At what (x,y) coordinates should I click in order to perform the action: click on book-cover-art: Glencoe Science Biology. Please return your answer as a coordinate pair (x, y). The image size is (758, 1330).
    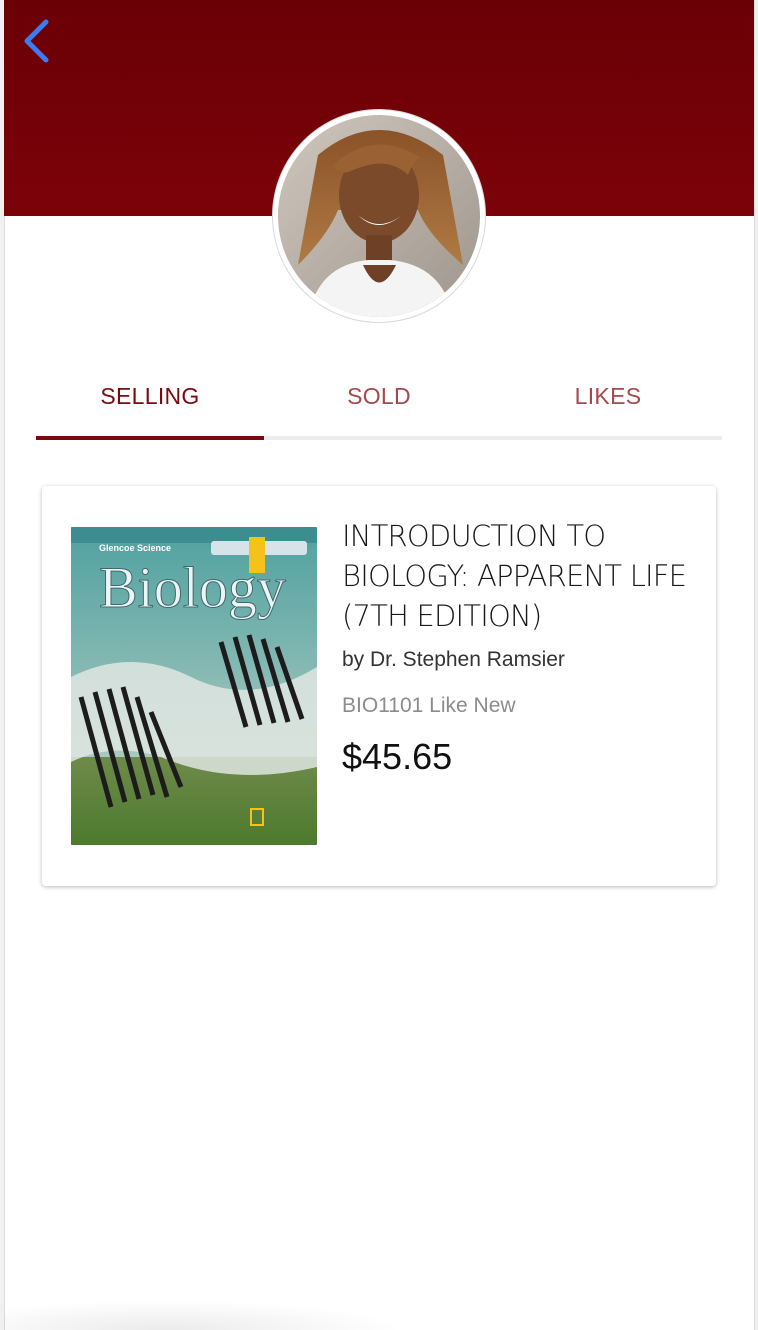
    Looking at the image, I should click on (194, 686).